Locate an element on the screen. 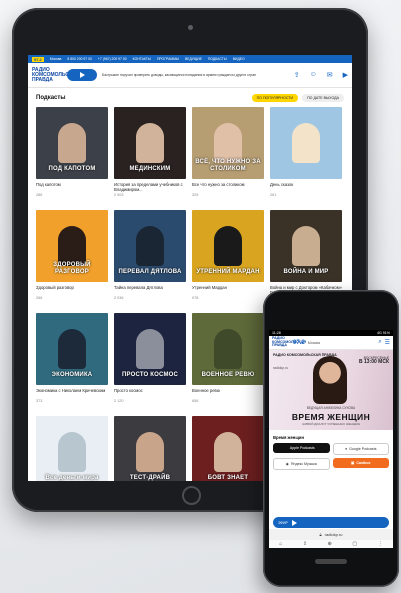 This screenshot has height=593, width=401. sort-date-button: ПО ДАТЕ ВЫХОДА is located at coordinates (323, 98).